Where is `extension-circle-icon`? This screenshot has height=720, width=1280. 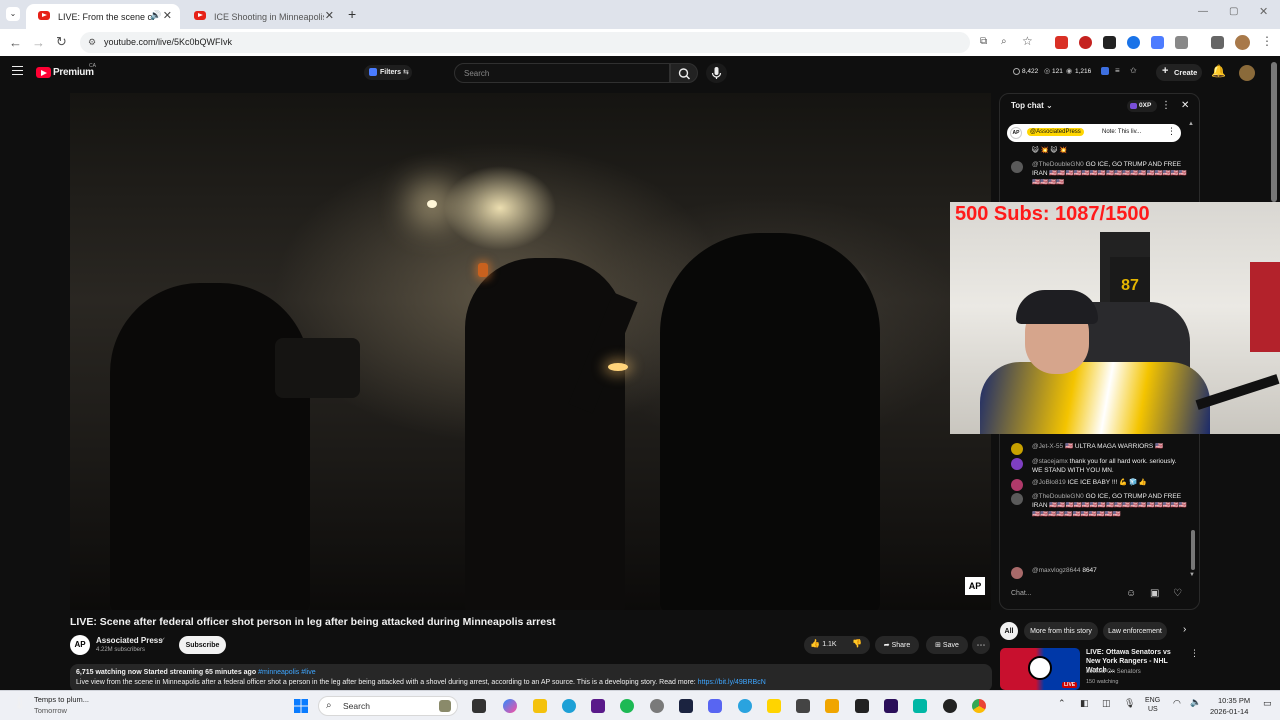 extension-circle-icon is located at coordinates (1085, 42).